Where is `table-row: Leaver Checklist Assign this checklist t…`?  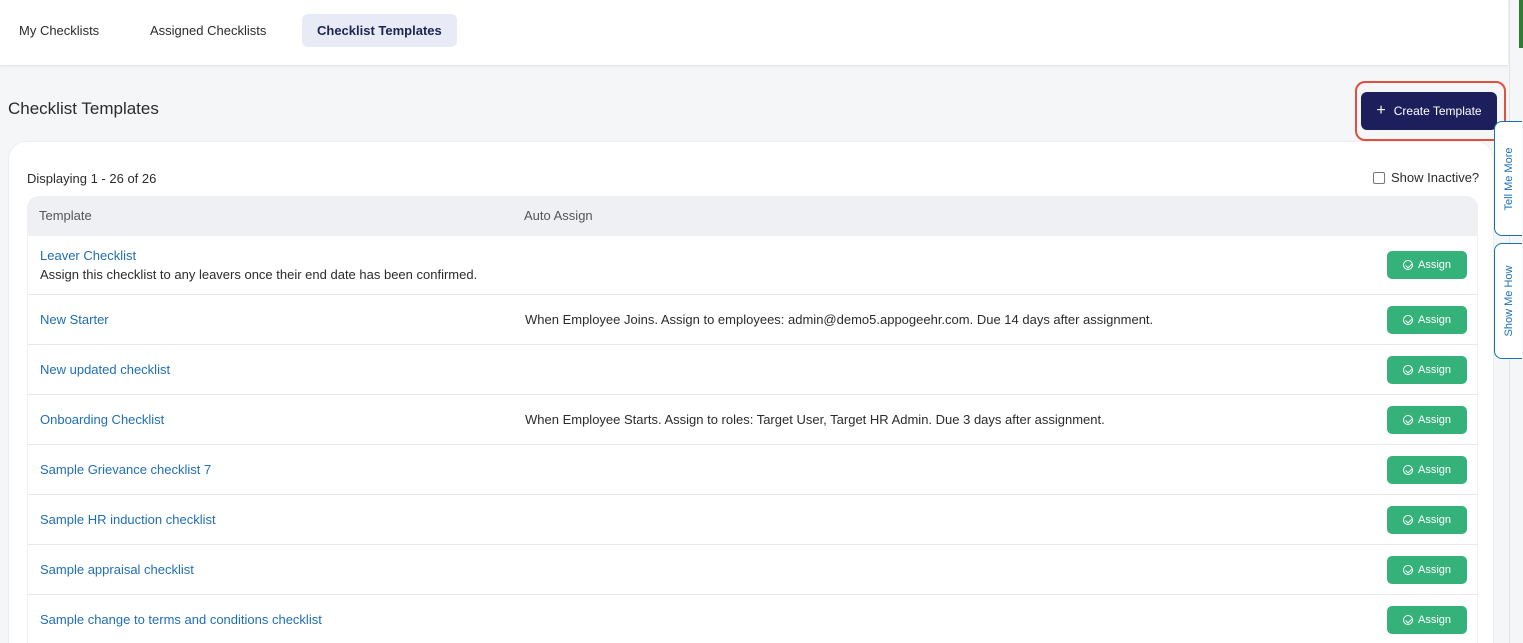 table-row: Leaver Checklist Assign this checklist t… is located at coordinates (752, 265).